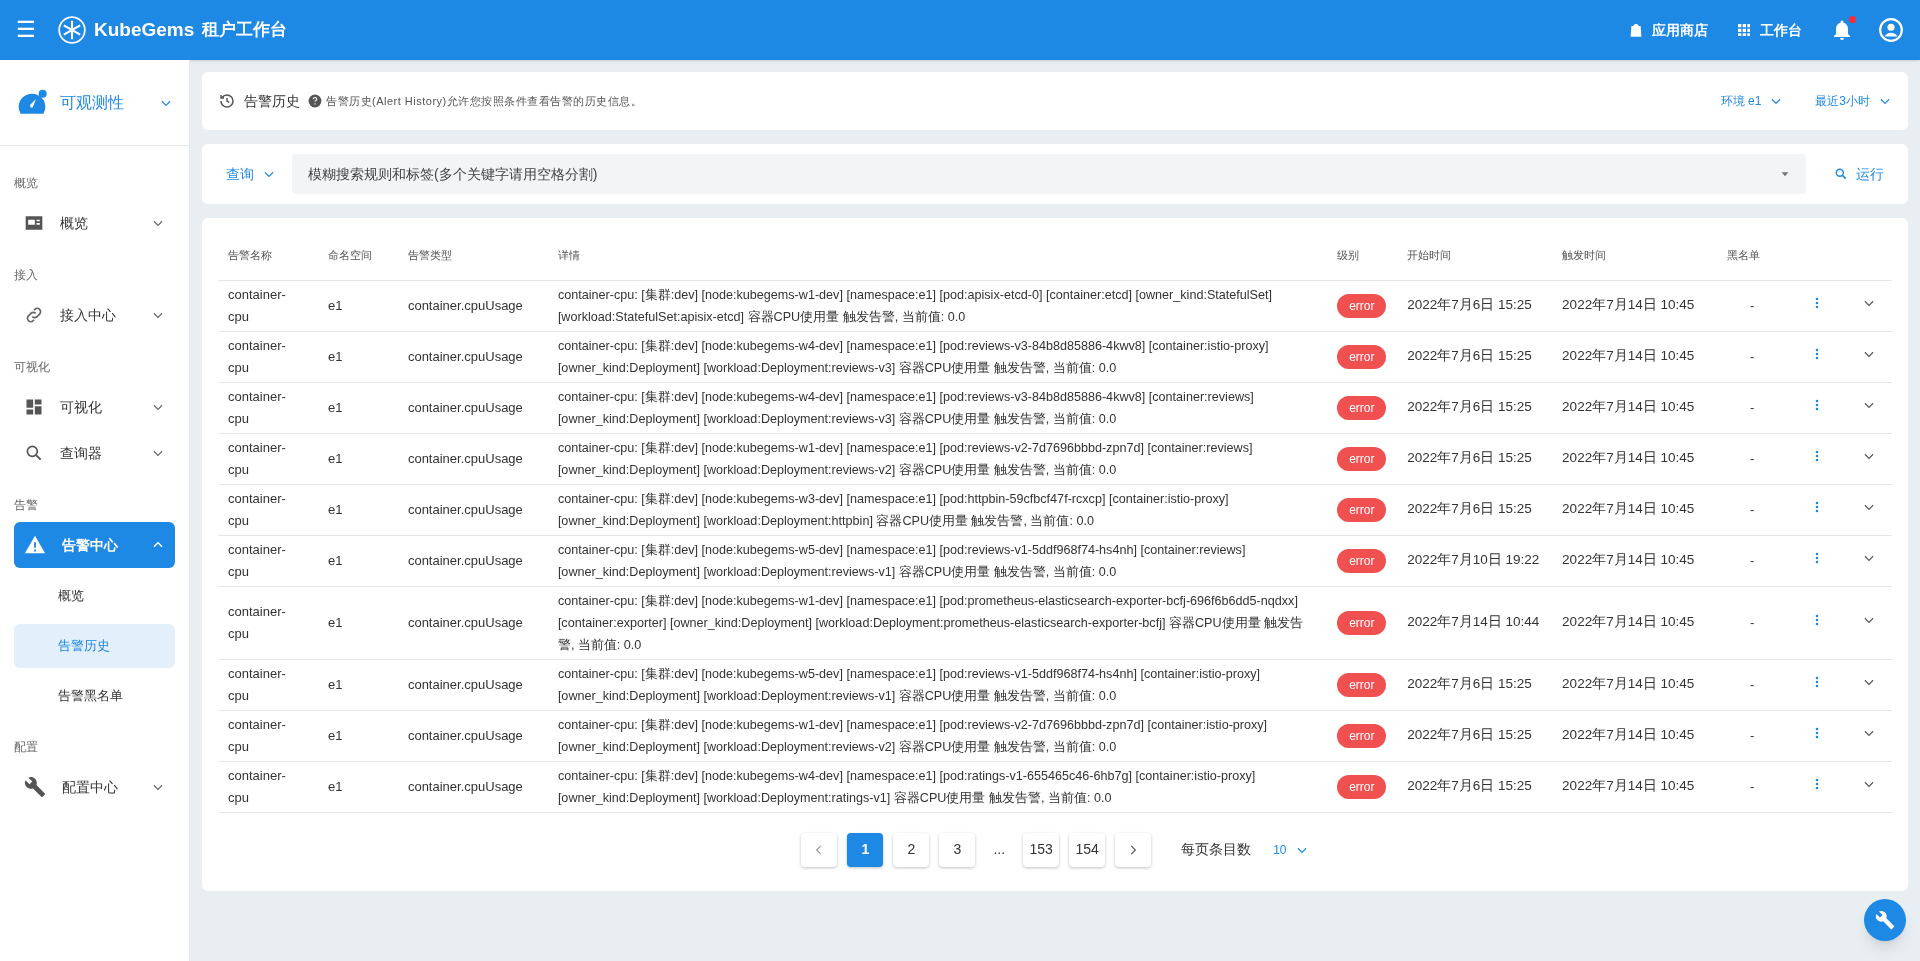  What do you see at coordinates (865, 849) in the screenshot?
I see `page-button: 1` at bounding box center [865, 849].